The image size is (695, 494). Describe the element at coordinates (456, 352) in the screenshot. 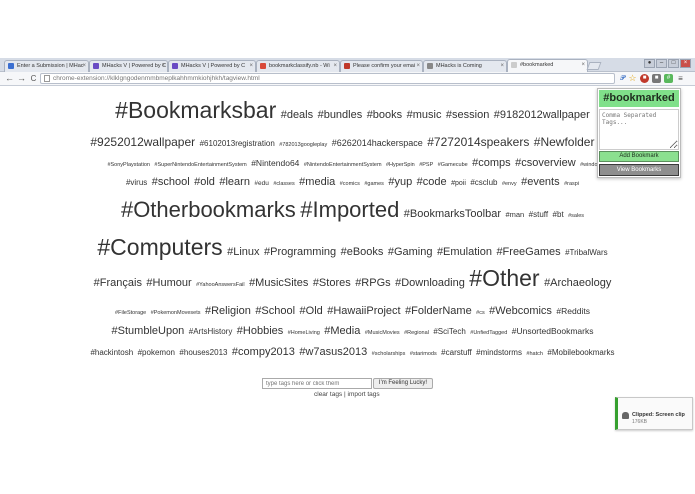

I see `tag-link: #carstuff` at that location.